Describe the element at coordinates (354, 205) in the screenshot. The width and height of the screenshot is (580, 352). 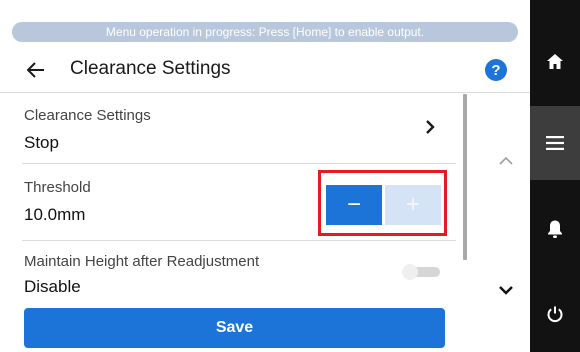
I see `decrement-button: −` at that location.